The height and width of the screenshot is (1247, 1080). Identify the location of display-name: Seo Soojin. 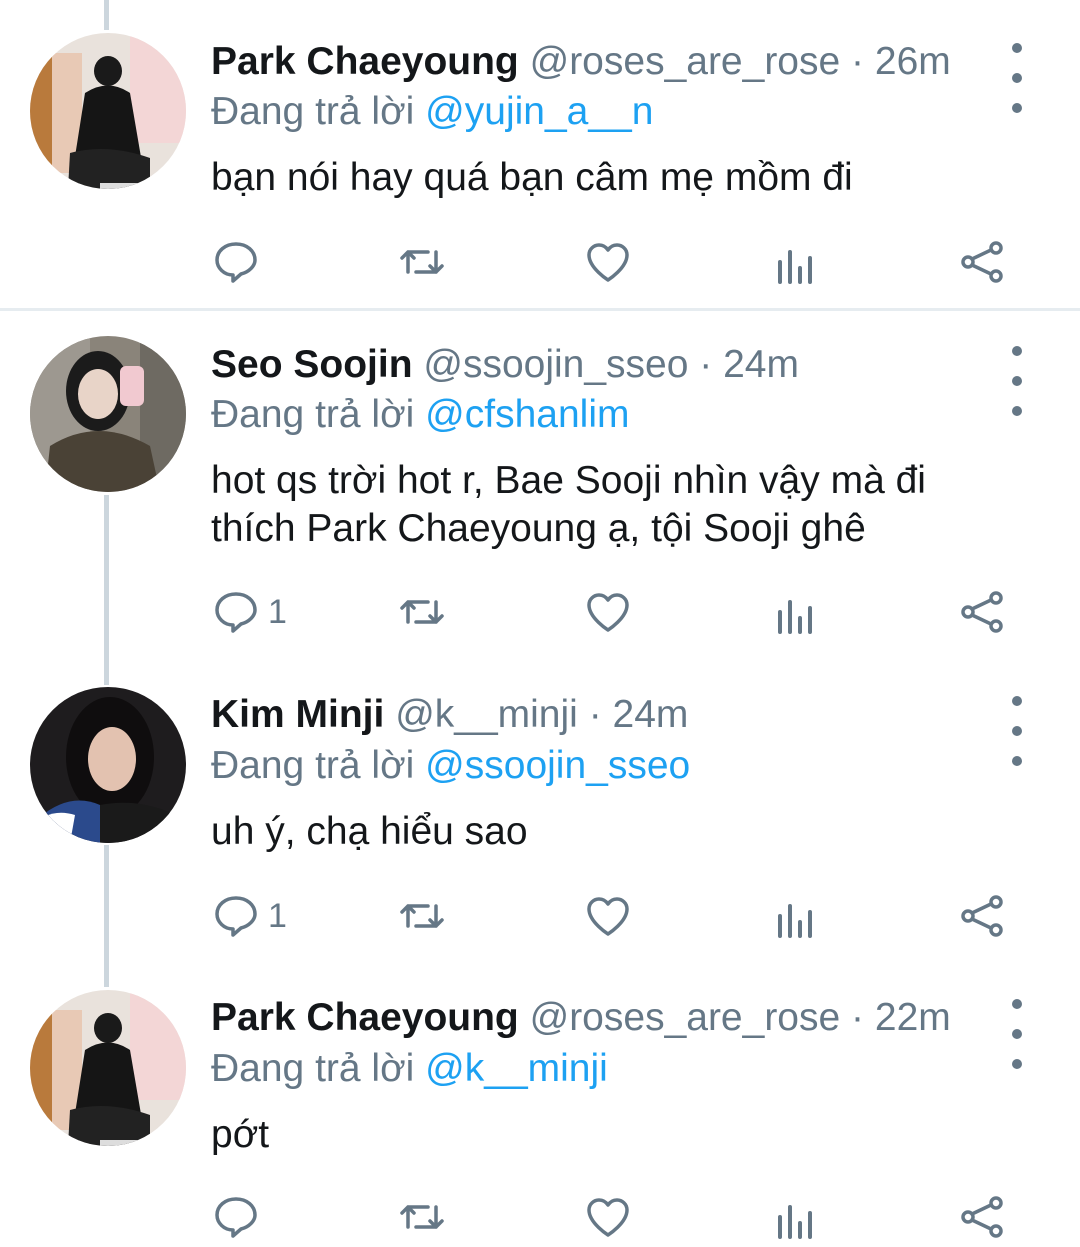
(312, 364).